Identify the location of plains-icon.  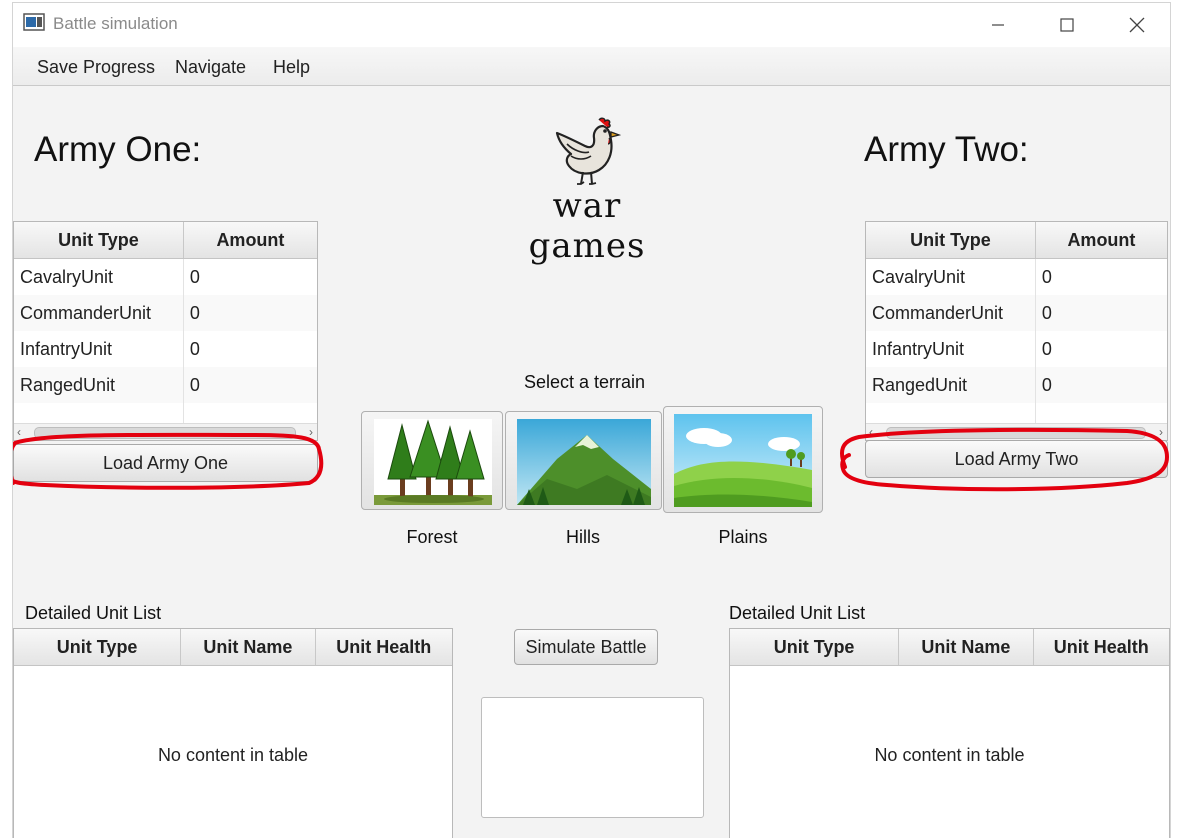
(743, 460).